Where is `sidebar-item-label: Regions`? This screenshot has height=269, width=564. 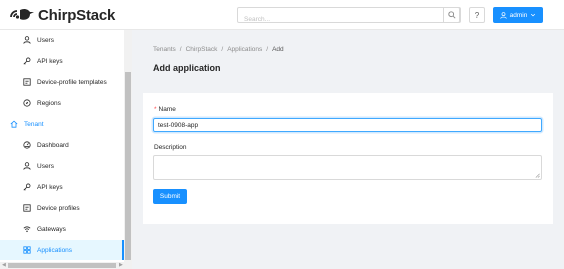 sidebar-item-label: Regions is located at coordinates (49, 103).